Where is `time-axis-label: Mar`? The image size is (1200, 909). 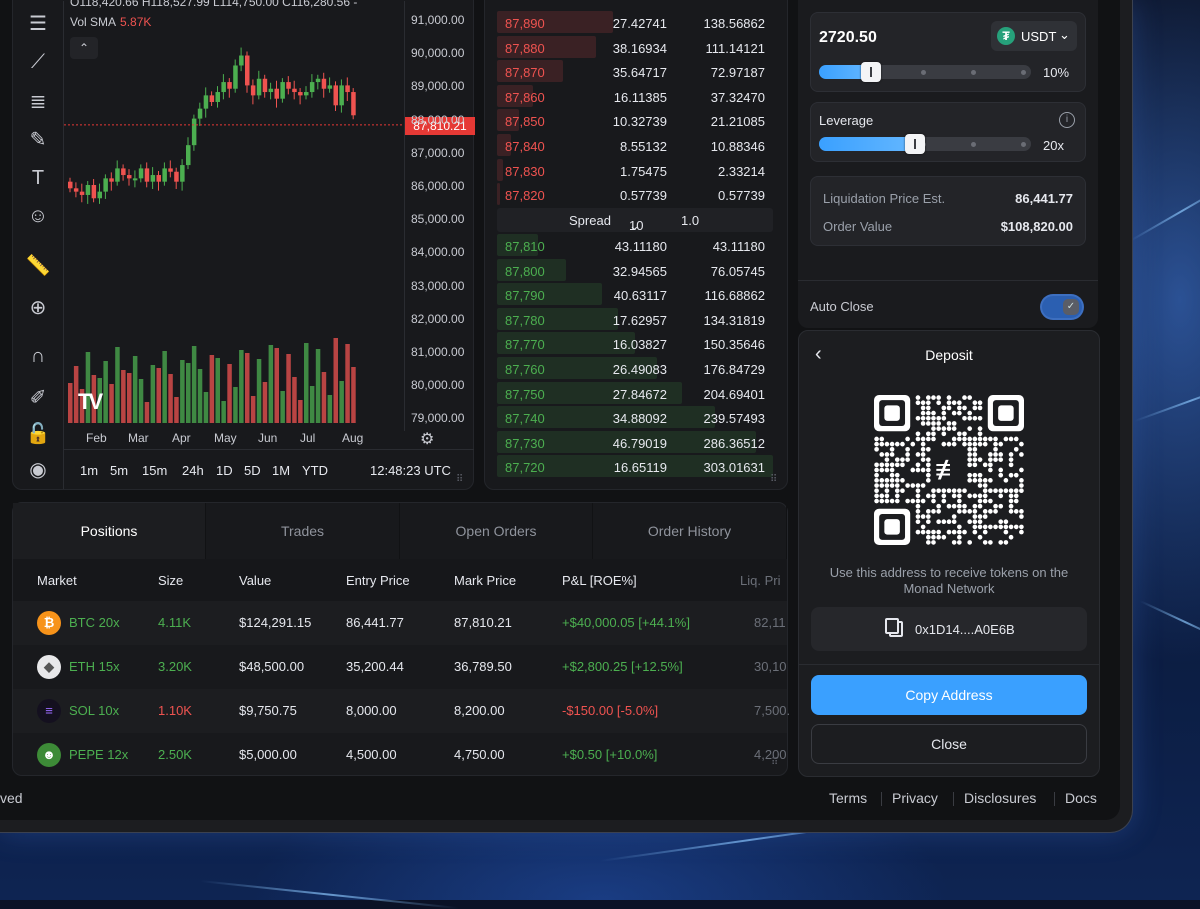
time-axis-label: Mar is located at coordinates (138, 438).